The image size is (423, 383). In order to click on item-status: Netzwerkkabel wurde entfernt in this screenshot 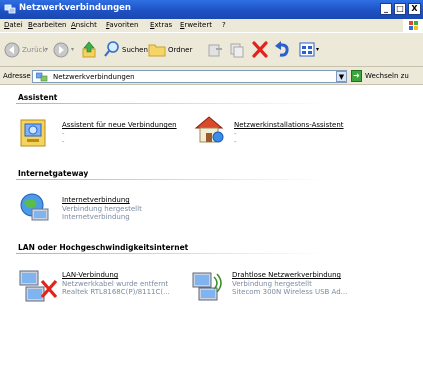, I will do `click(115, 284)`.